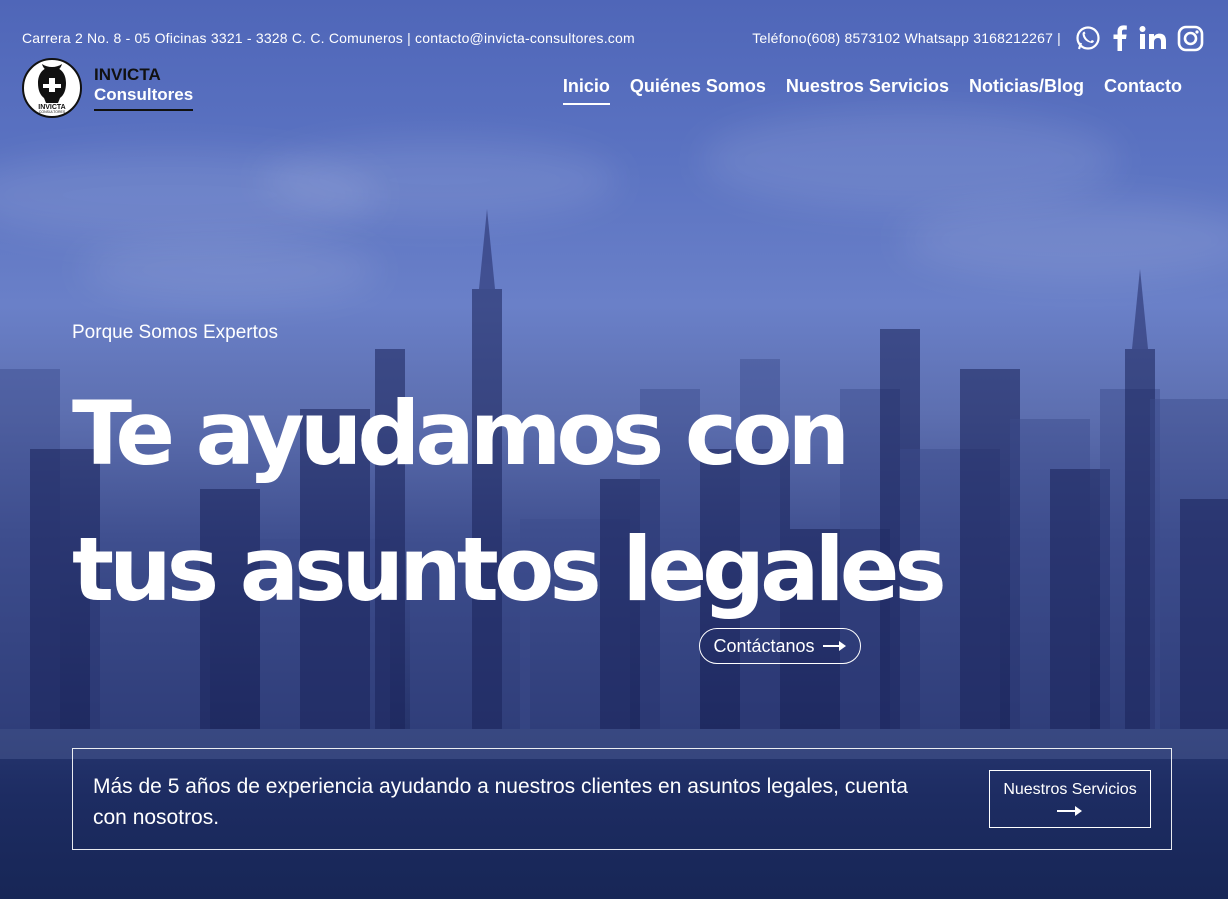  I want to click on nav-item-nuestros-servicios: Nuestros Servicios, so click(867, 90).